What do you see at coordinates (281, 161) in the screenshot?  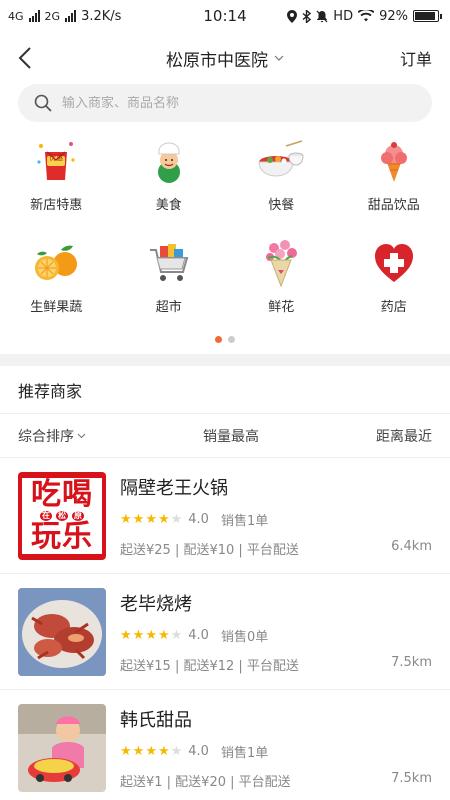 I see `noodle-bowl-icon` at bounding box center [281, 161].